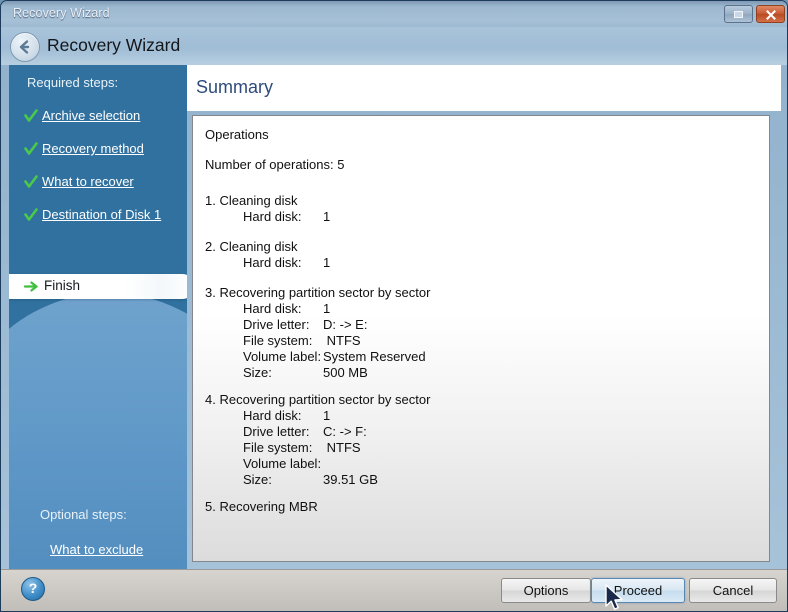 The height and width of the screenshot is (612, 788). I want to click on operation-heading: 4. Recovering partition sector by sector, so click(318, 399).